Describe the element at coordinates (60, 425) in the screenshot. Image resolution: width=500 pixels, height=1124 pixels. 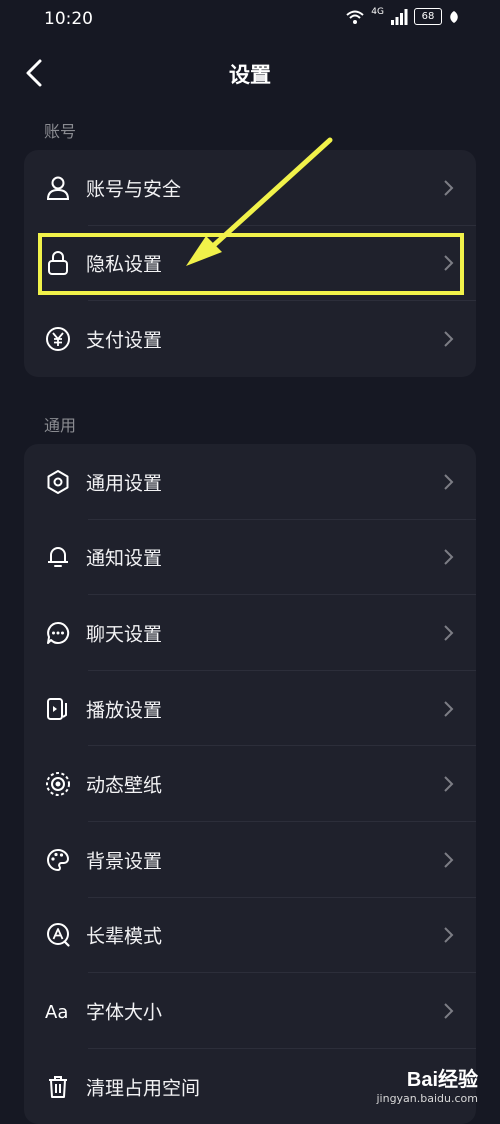
I see `section-label-general: 通用` at that location.